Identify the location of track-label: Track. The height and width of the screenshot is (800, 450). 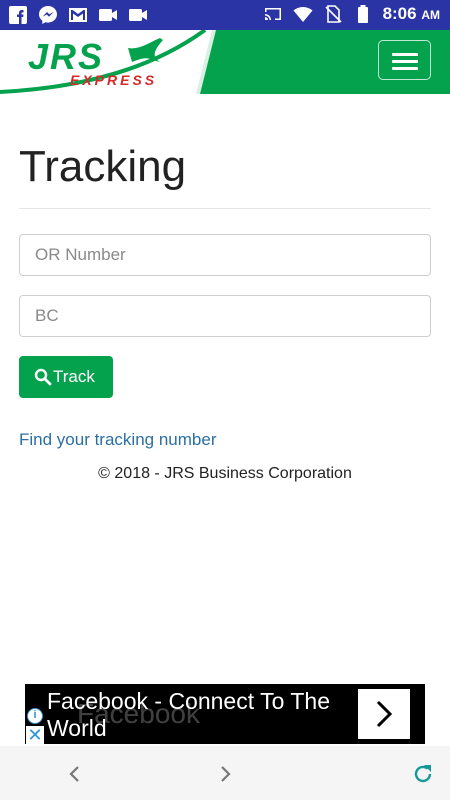
(74, 376).